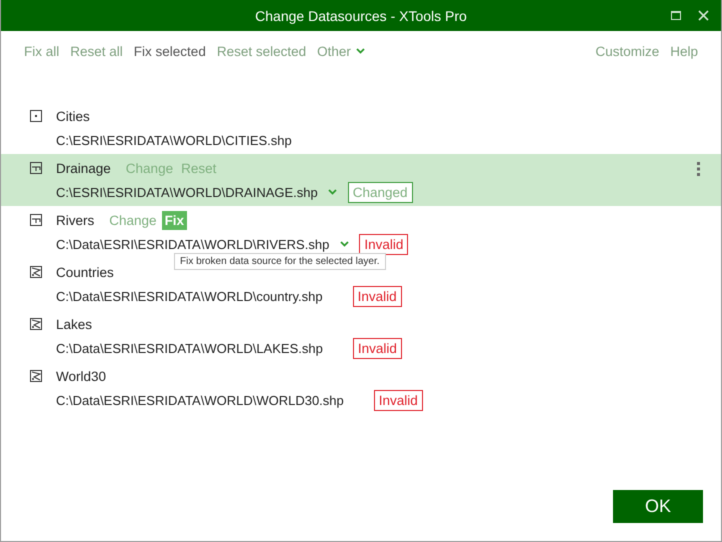 The image size is (722, 542). I want to click on point-layer-icon, so click(36, 116).